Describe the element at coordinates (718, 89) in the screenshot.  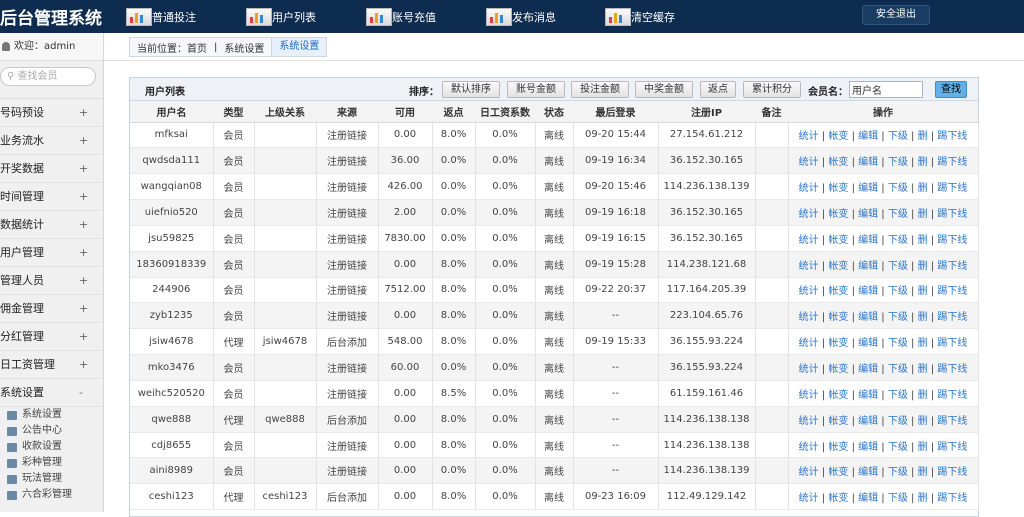
I see `sort-rebate-button: 返点` at that location.